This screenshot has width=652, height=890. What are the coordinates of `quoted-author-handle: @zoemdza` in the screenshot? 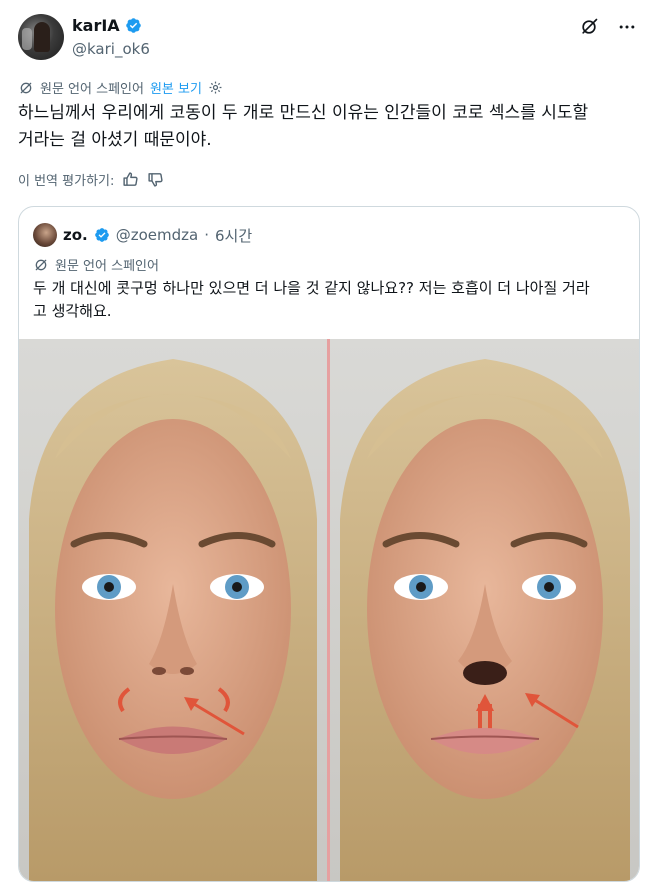 It's located at (157, 235).